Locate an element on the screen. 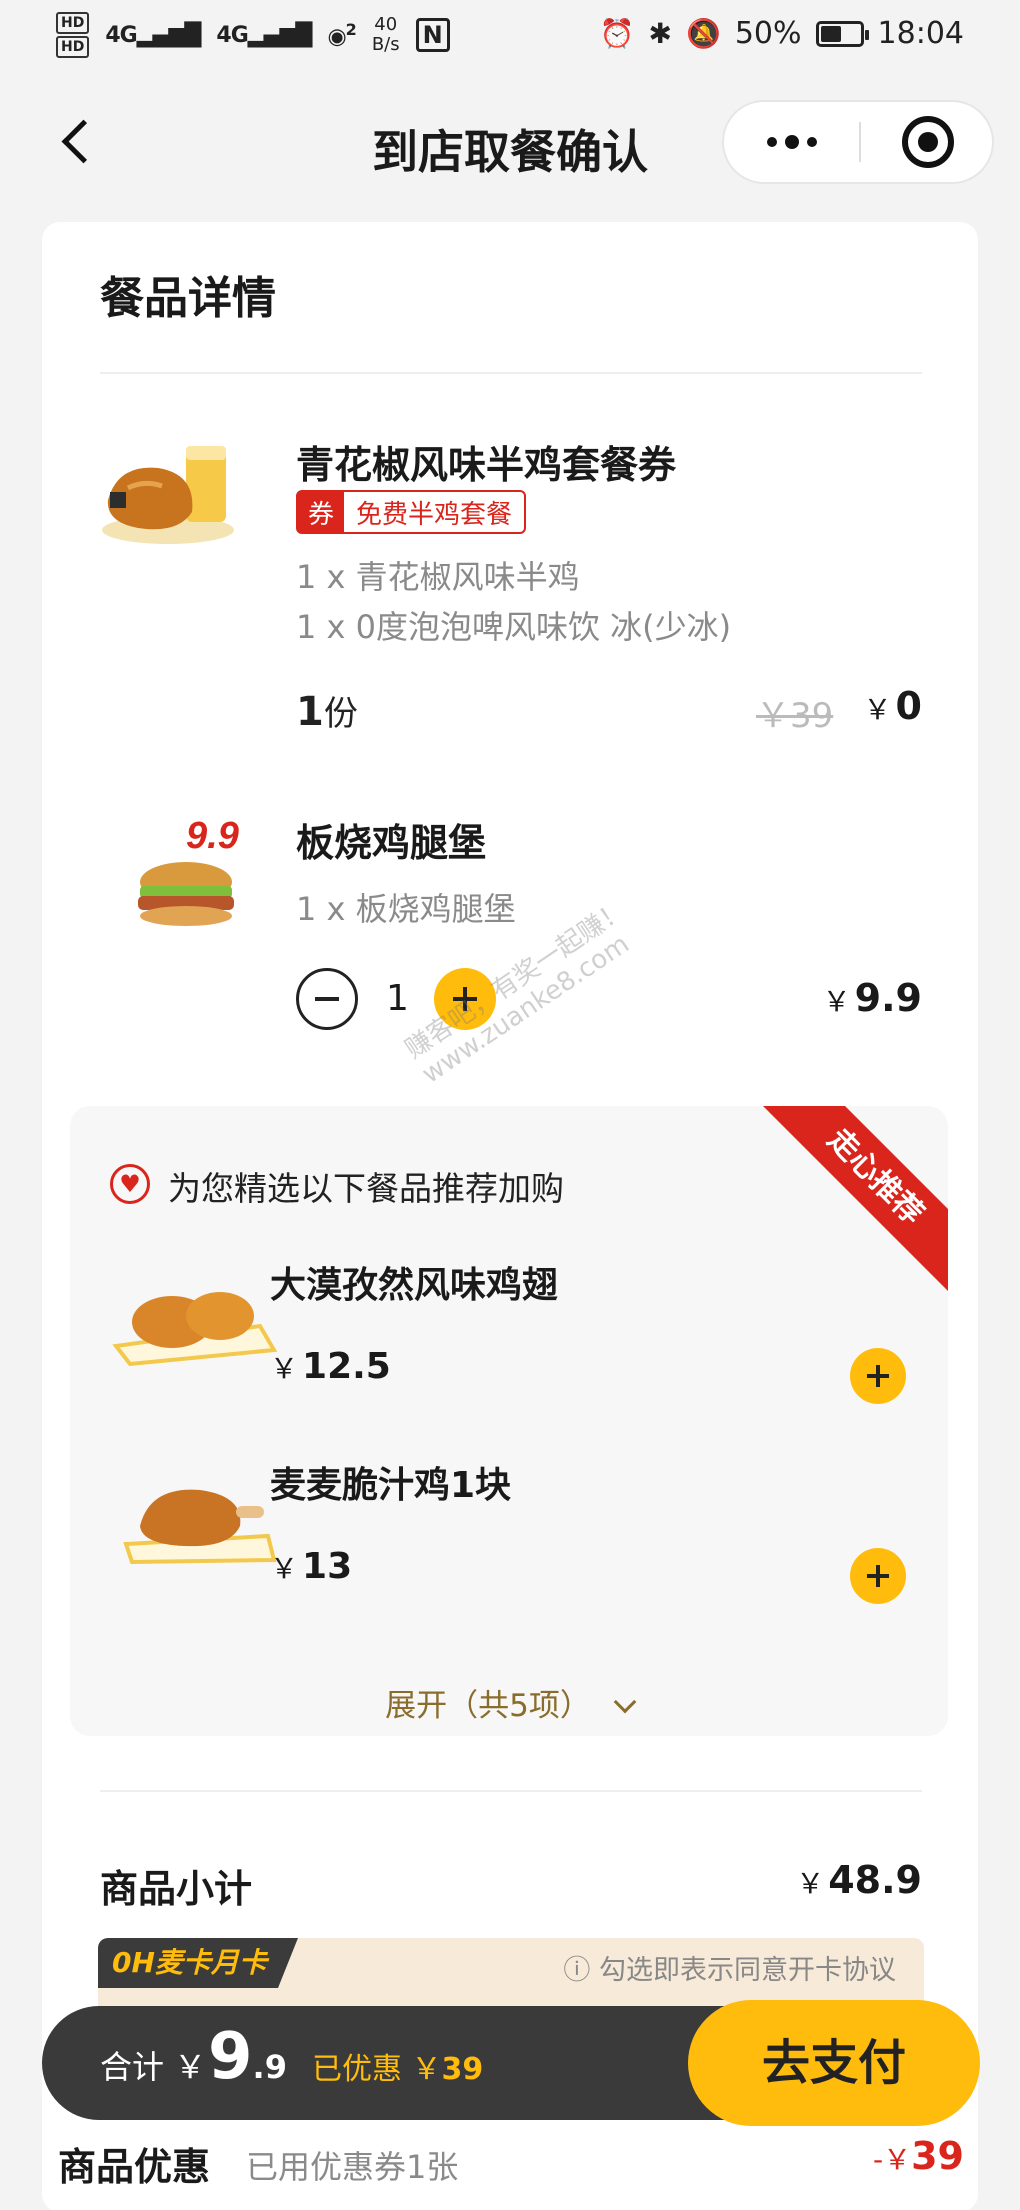  quantity-unit: 份 is located at coordinates (340, 714).